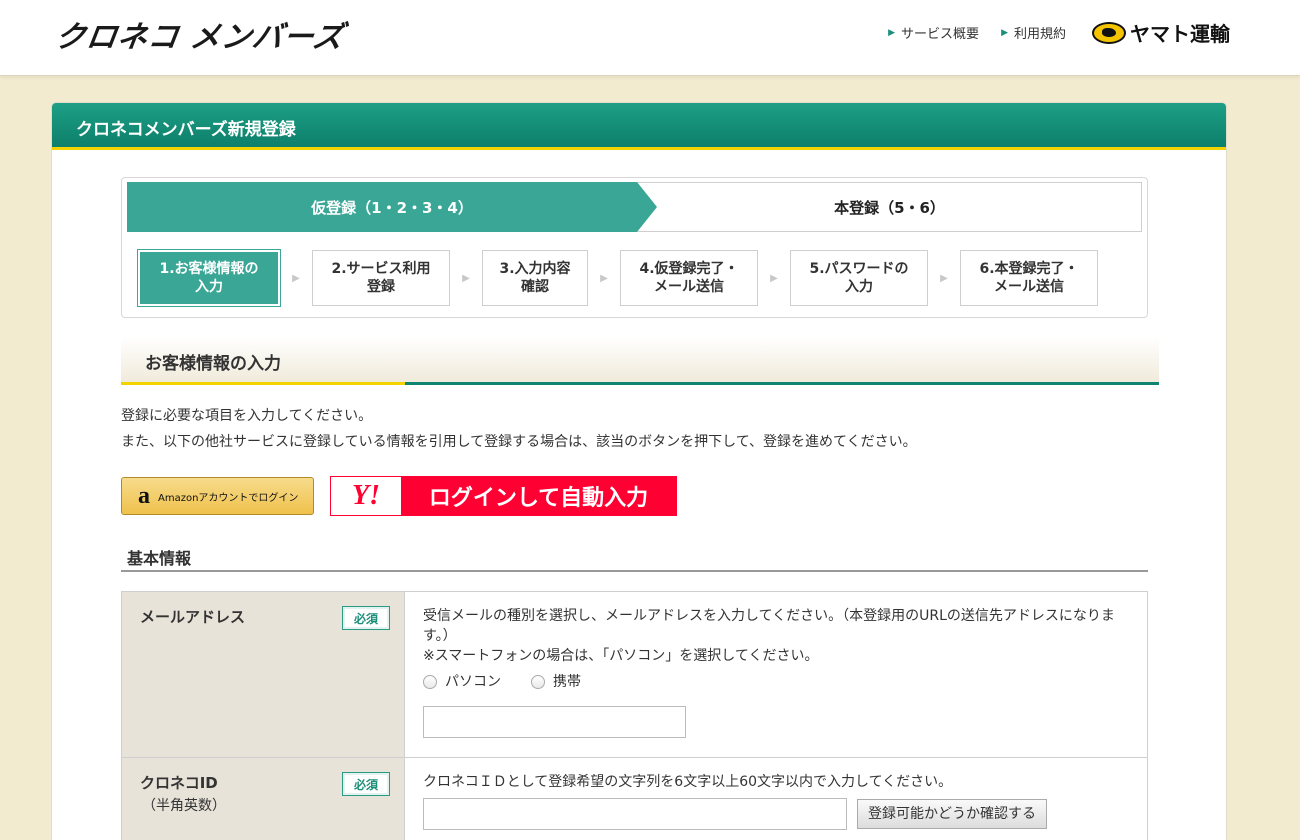 This screenshot has height=840, width=1300. I want to click on yamato-logo: ヤマト運輸, so click(1161, 32).